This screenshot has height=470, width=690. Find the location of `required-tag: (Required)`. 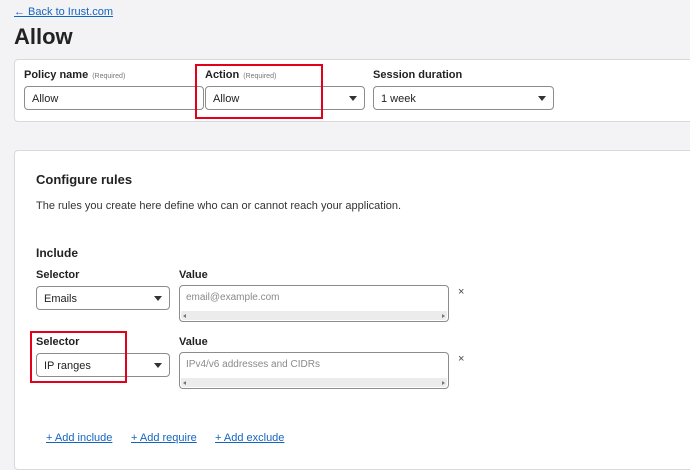

required-tag: (Required) is located at coordinates (109, 76).